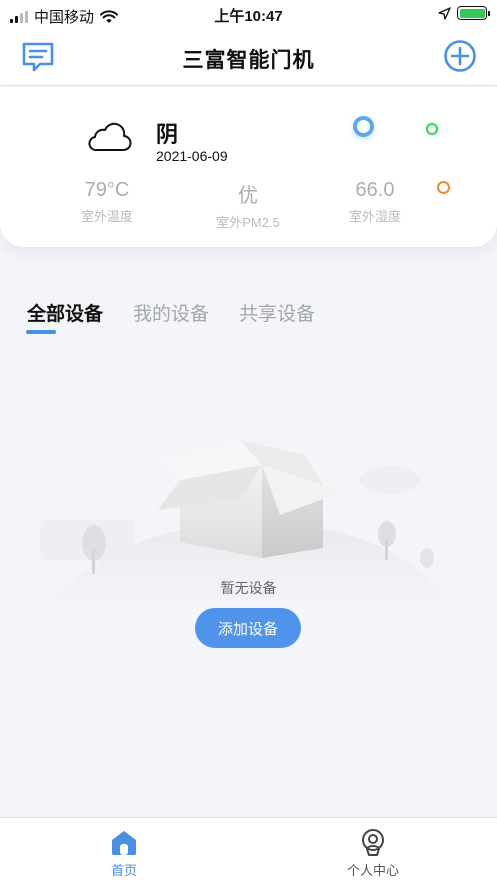  Describe the element at coordinates (375, 190) in the screenshot. I see `metric-value: 66.0` at that location.